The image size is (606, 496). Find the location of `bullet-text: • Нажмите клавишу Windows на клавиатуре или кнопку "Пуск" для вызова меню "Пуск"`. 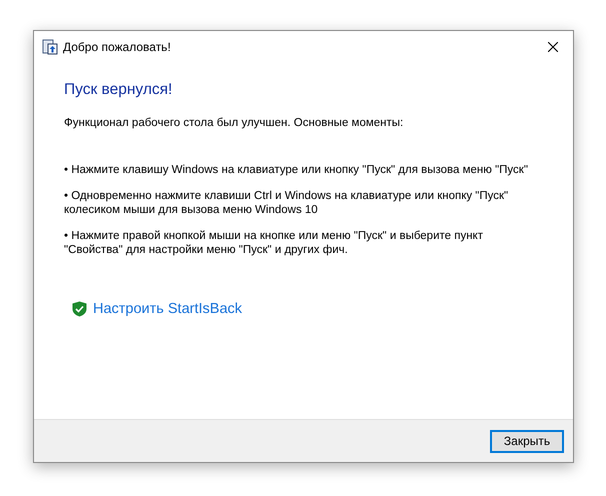

bullet-text: • Нажмите клавишу Windows на клавиатуре или кнопку "Пуск" для вызова меню "Пуск" is located at coordinates (296, 170).